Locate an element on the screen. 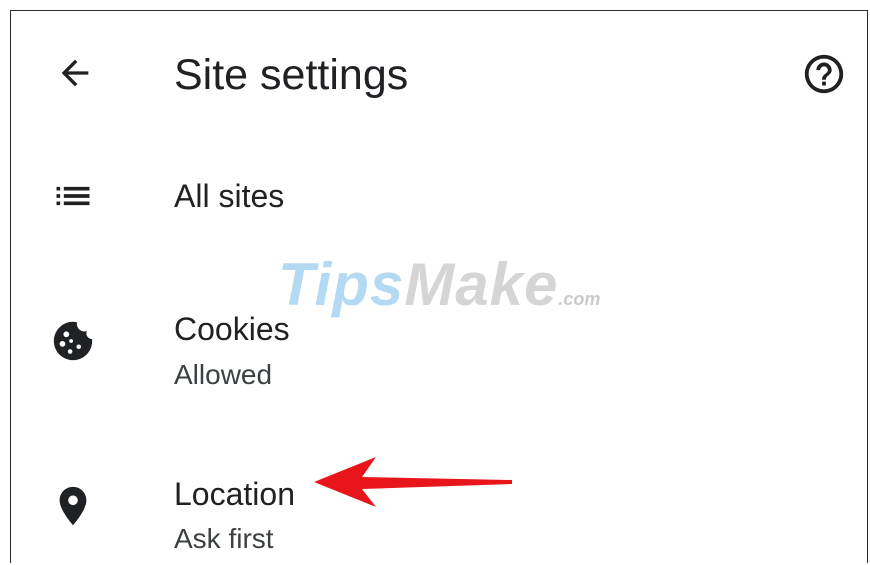 Image resolution: width=870 pixels, height=565 pixels. settings-item-status: Ask first is located at coordinates (224, 538).